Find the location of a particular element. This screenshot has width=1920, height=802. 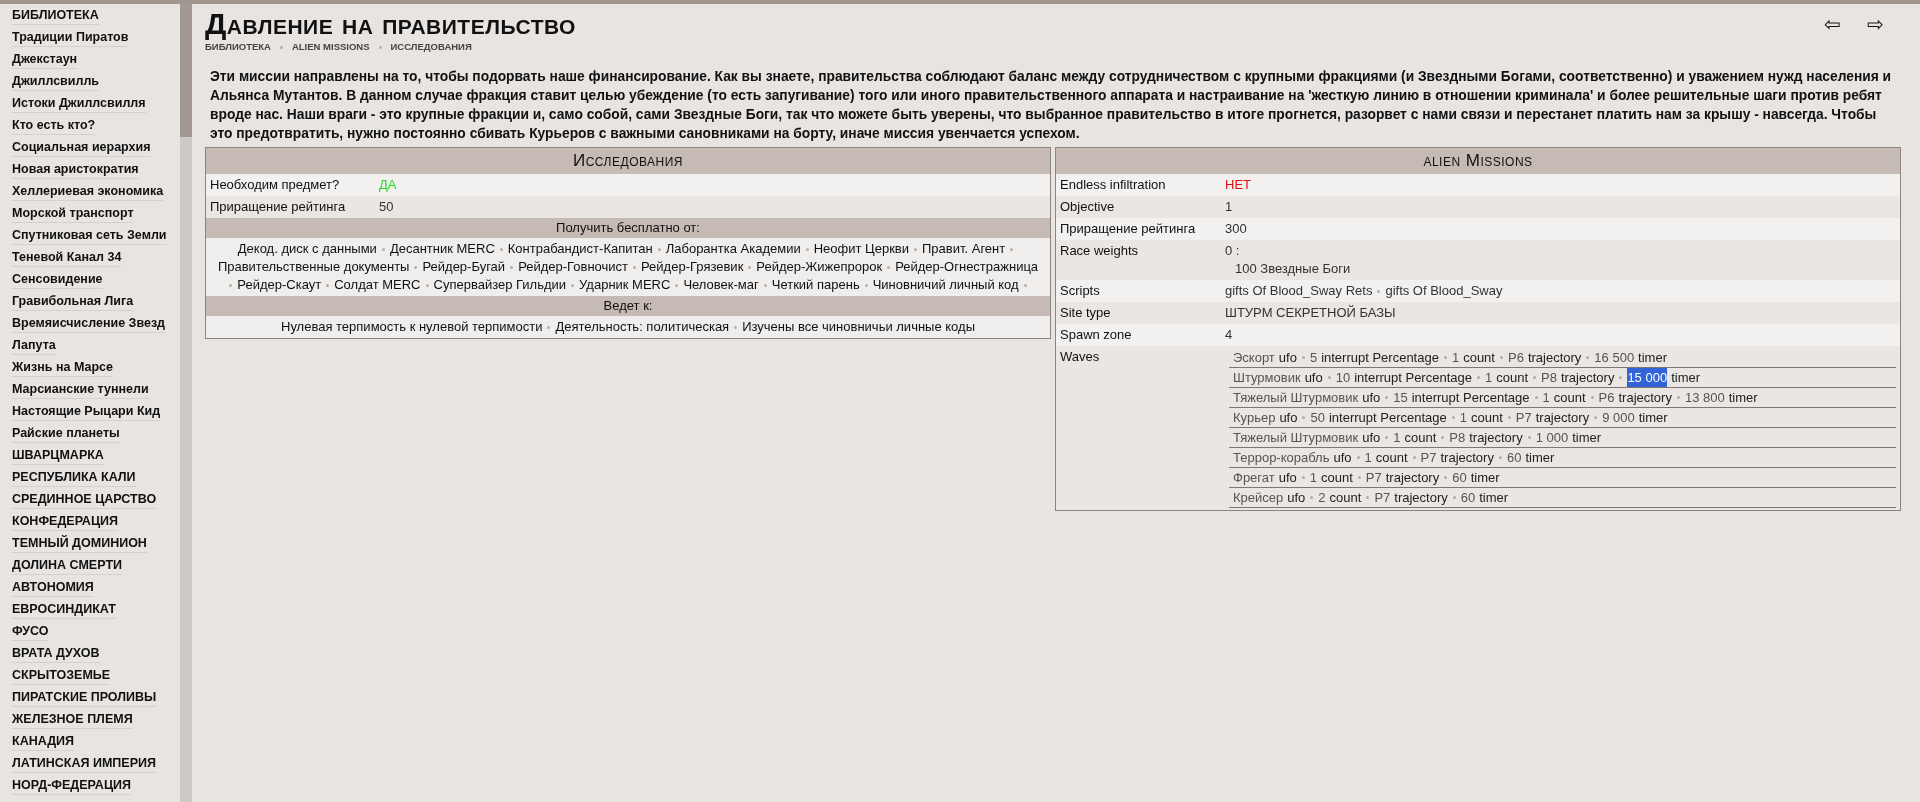

wave-key: interrupt Percentage is located at coordinates (1470, 398).